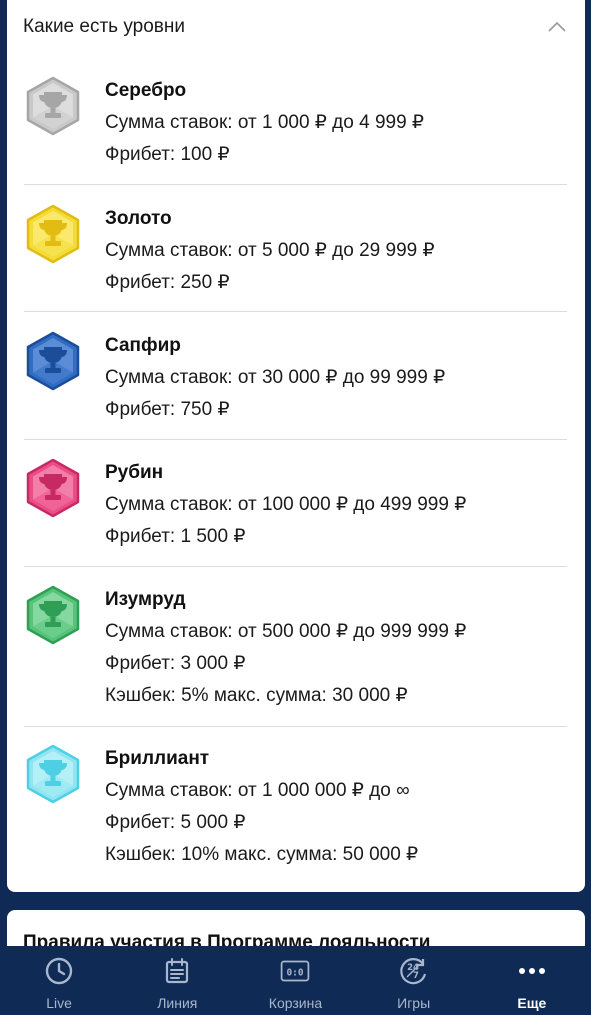 Image resolution: width=591 pixels, height=1015 pixels. I want to click on level-freebet: Фрибет: 1 500 ₽, so click(175, 536).